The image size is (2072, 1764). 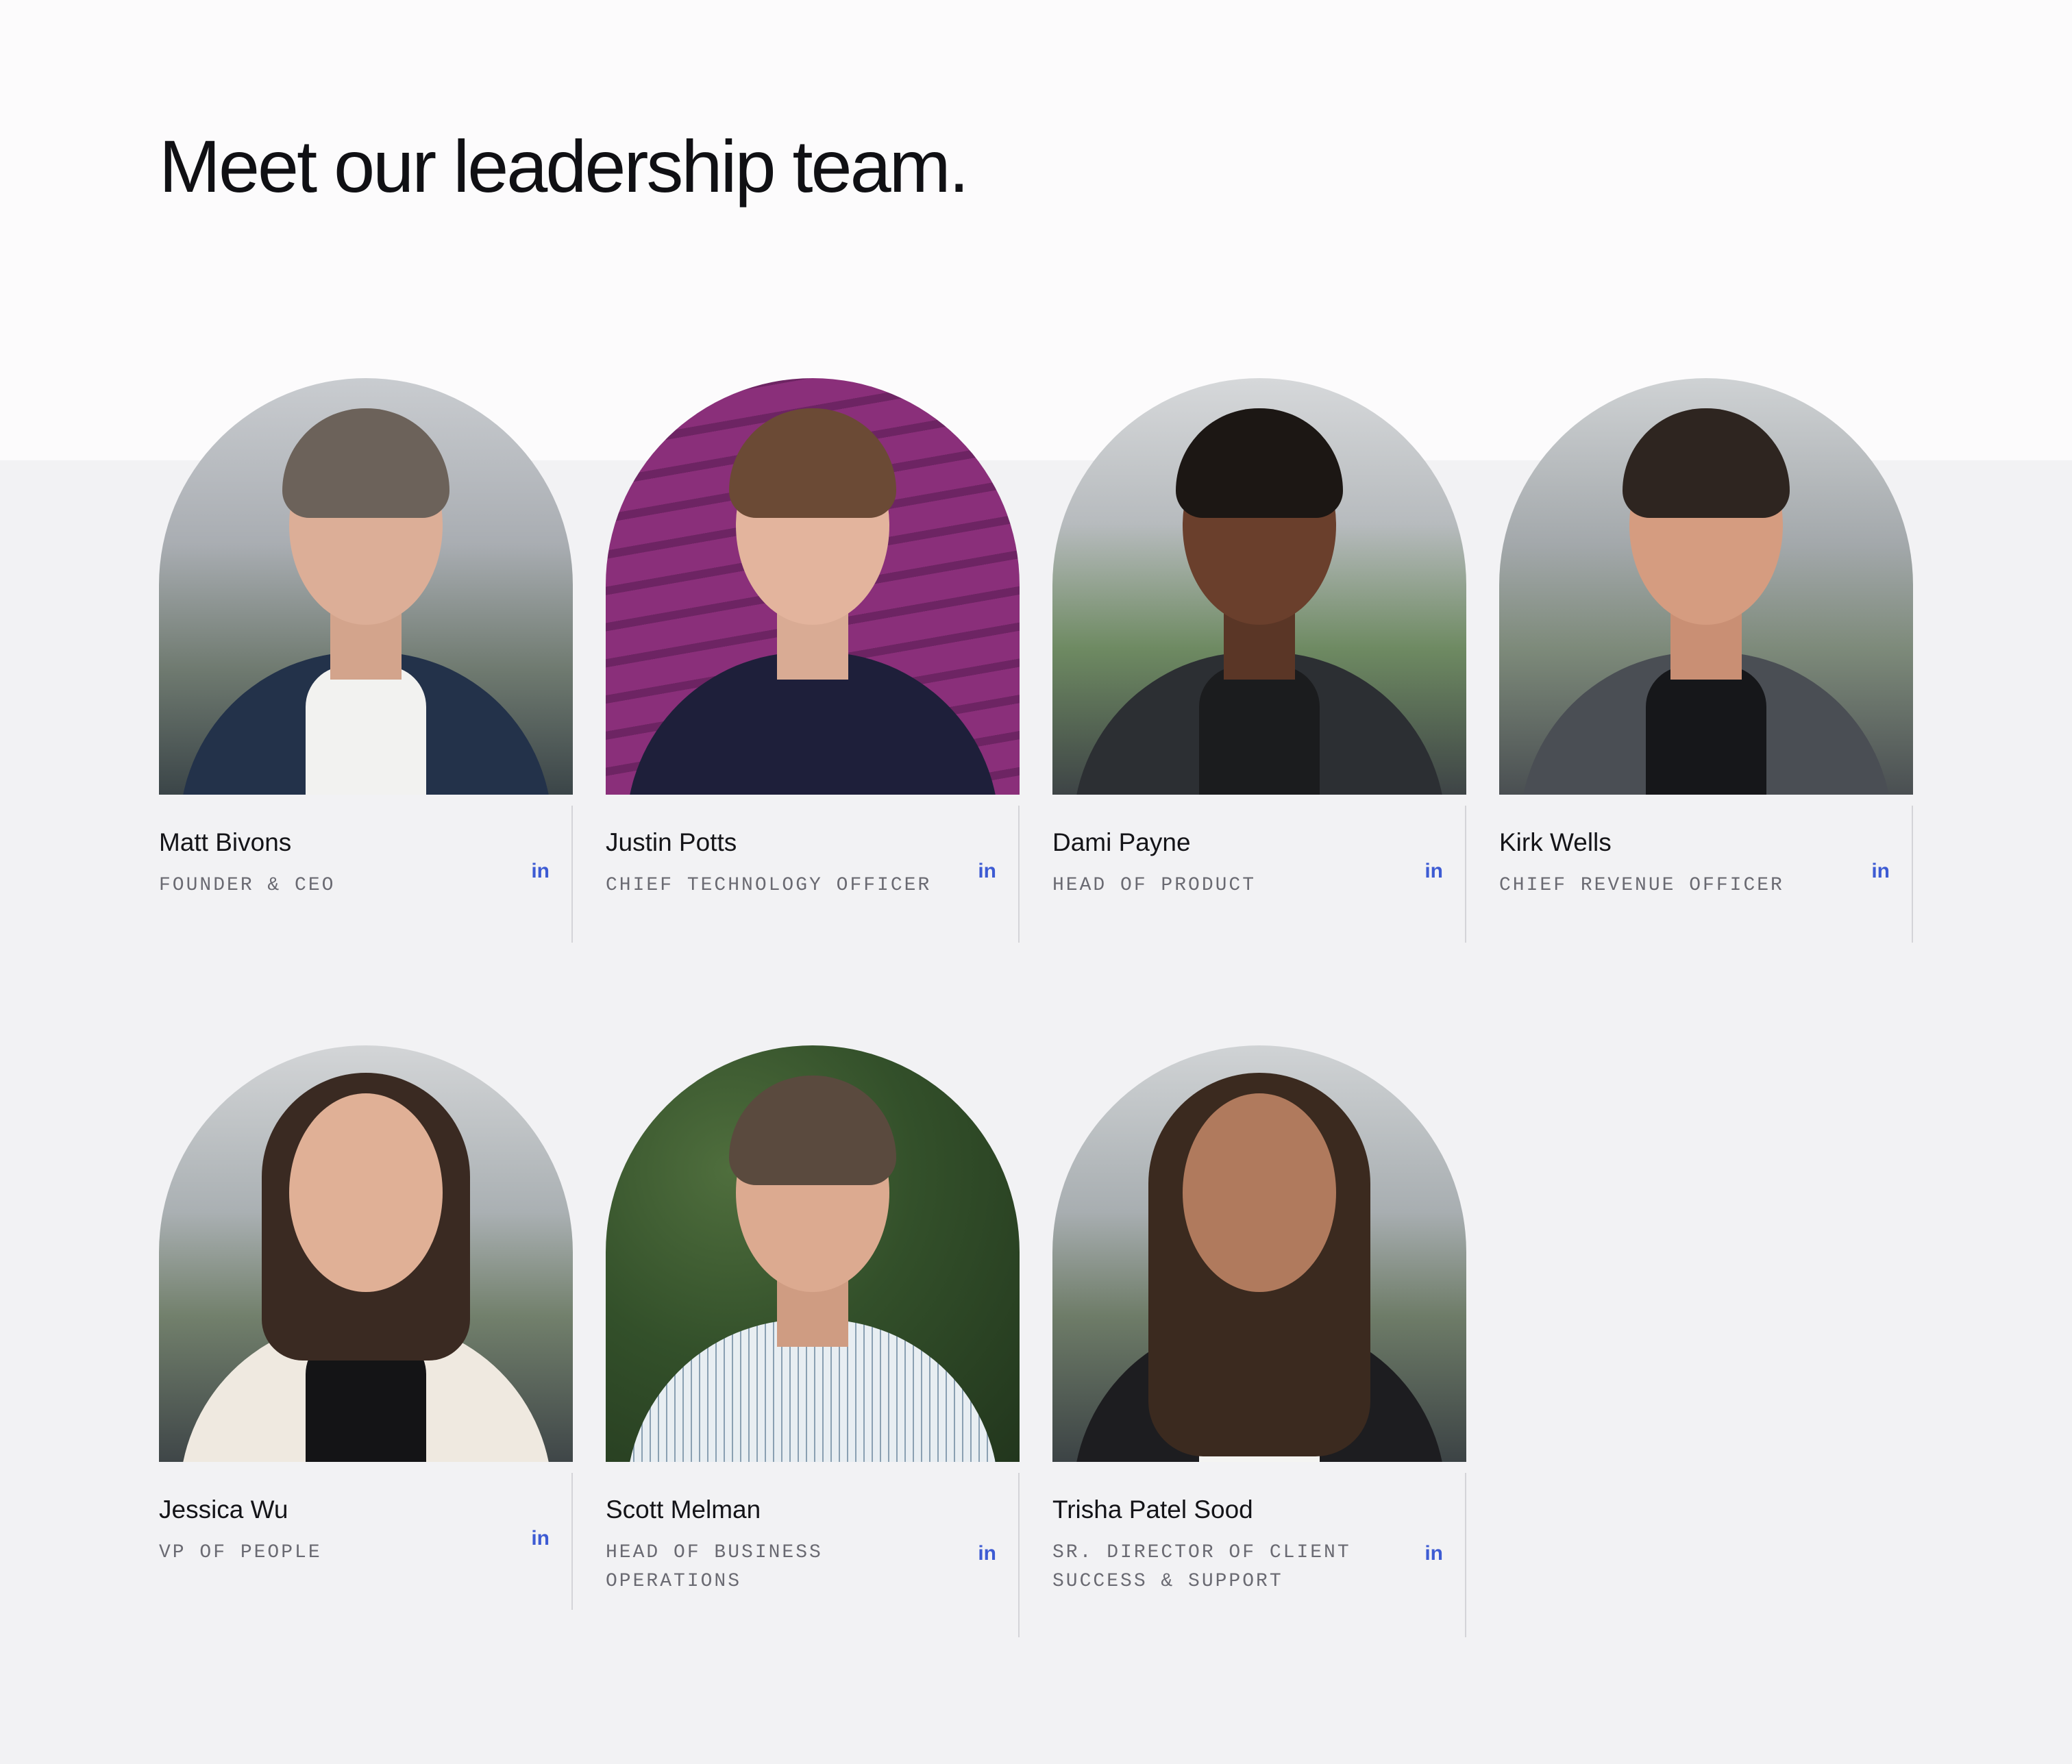 What do you see at coordinates (366, 874) in the screenshot?
I see `team-card-info: Matt Bivons FOUNDER & CEO in` at bounding box center [366, 874].